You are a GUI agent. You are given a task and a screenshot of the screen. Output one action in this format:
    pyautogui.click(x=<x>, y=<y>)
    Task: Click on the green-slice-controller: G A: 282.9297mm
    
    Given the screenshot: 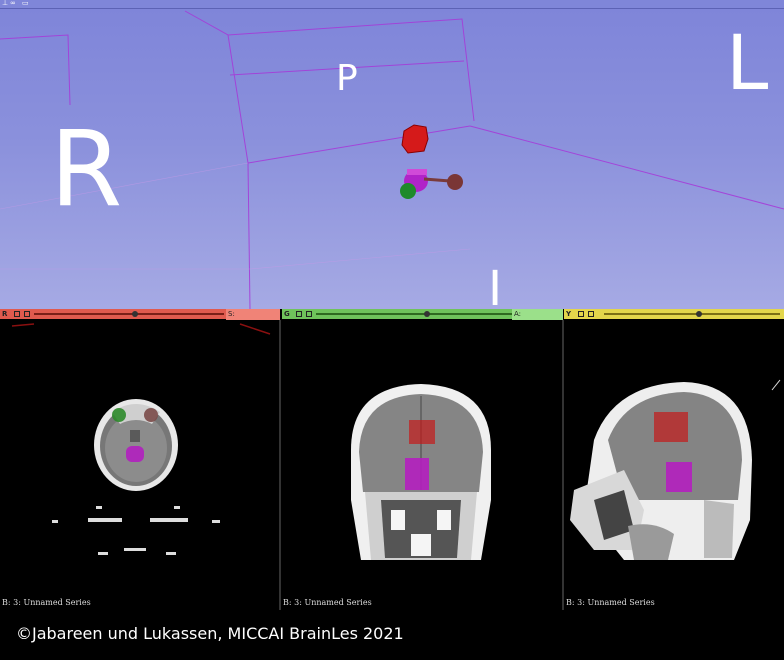 What is the action you would take?
    pyautogui.click(x=423, y=319)
    